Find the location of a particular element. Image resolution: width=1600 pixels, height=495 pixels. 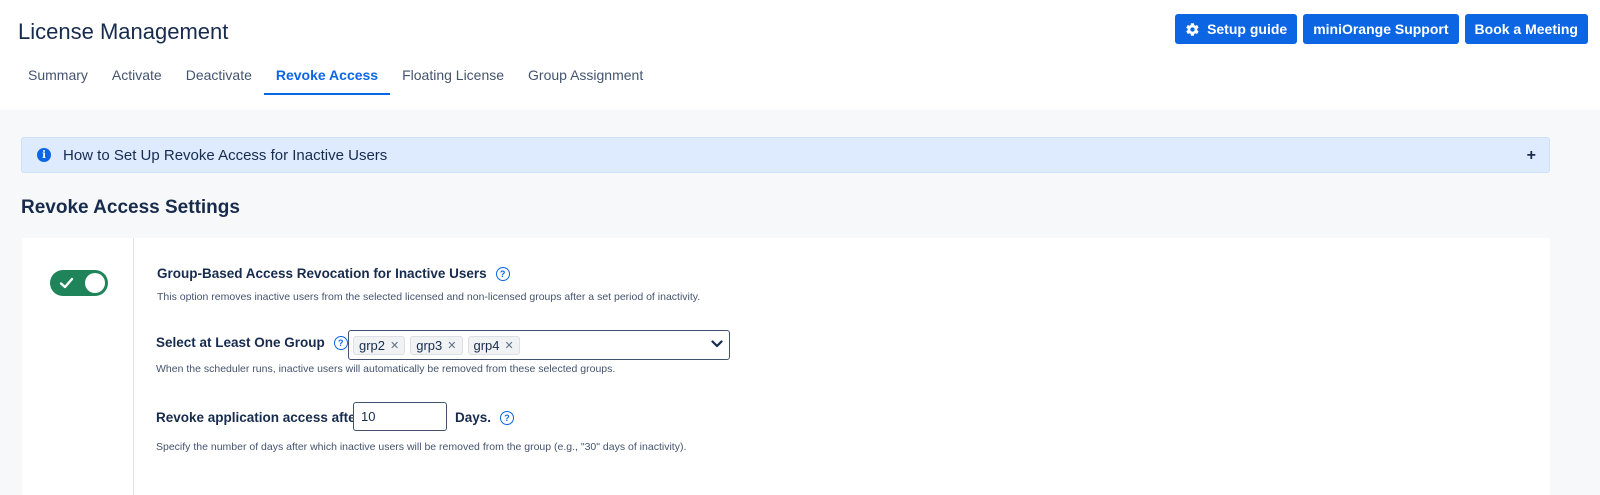

group-chip: grp2 ✕ is located at coordinates (379, 345).